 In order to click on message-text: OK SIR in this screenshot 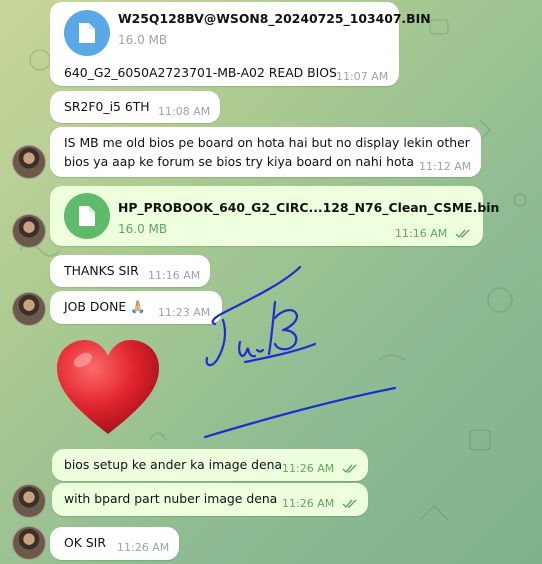, I will do `click(85, 542)`.